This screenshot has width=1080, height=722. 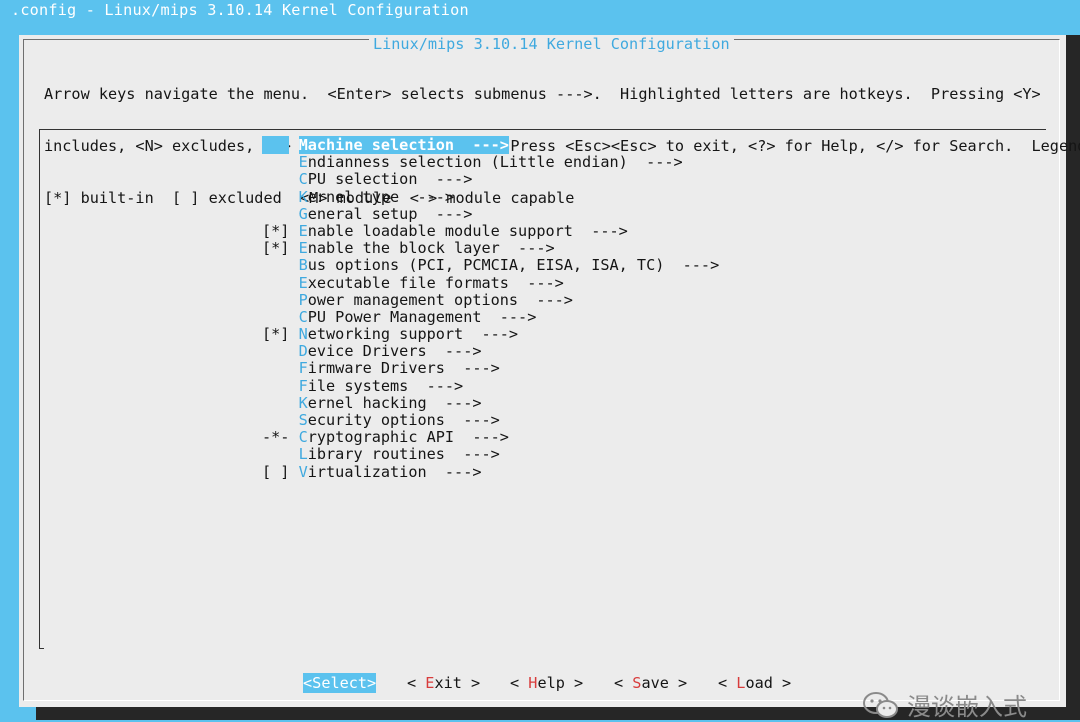 I want to click on menu-item: Power management options --->, so click(x=490, y=300).